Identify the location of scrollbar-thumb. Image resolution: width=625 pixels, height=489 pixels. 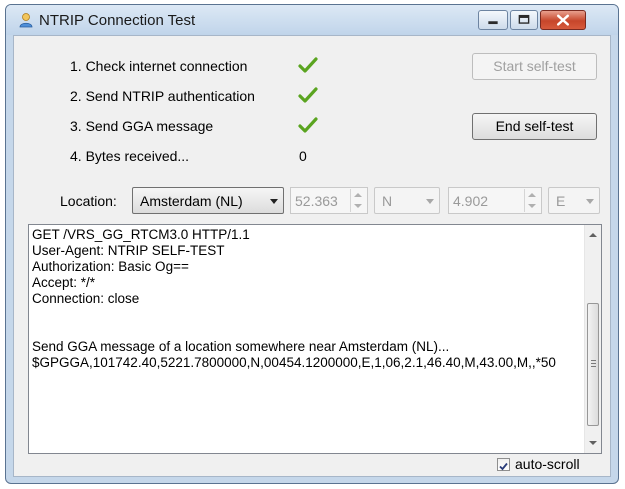
(593, 364).